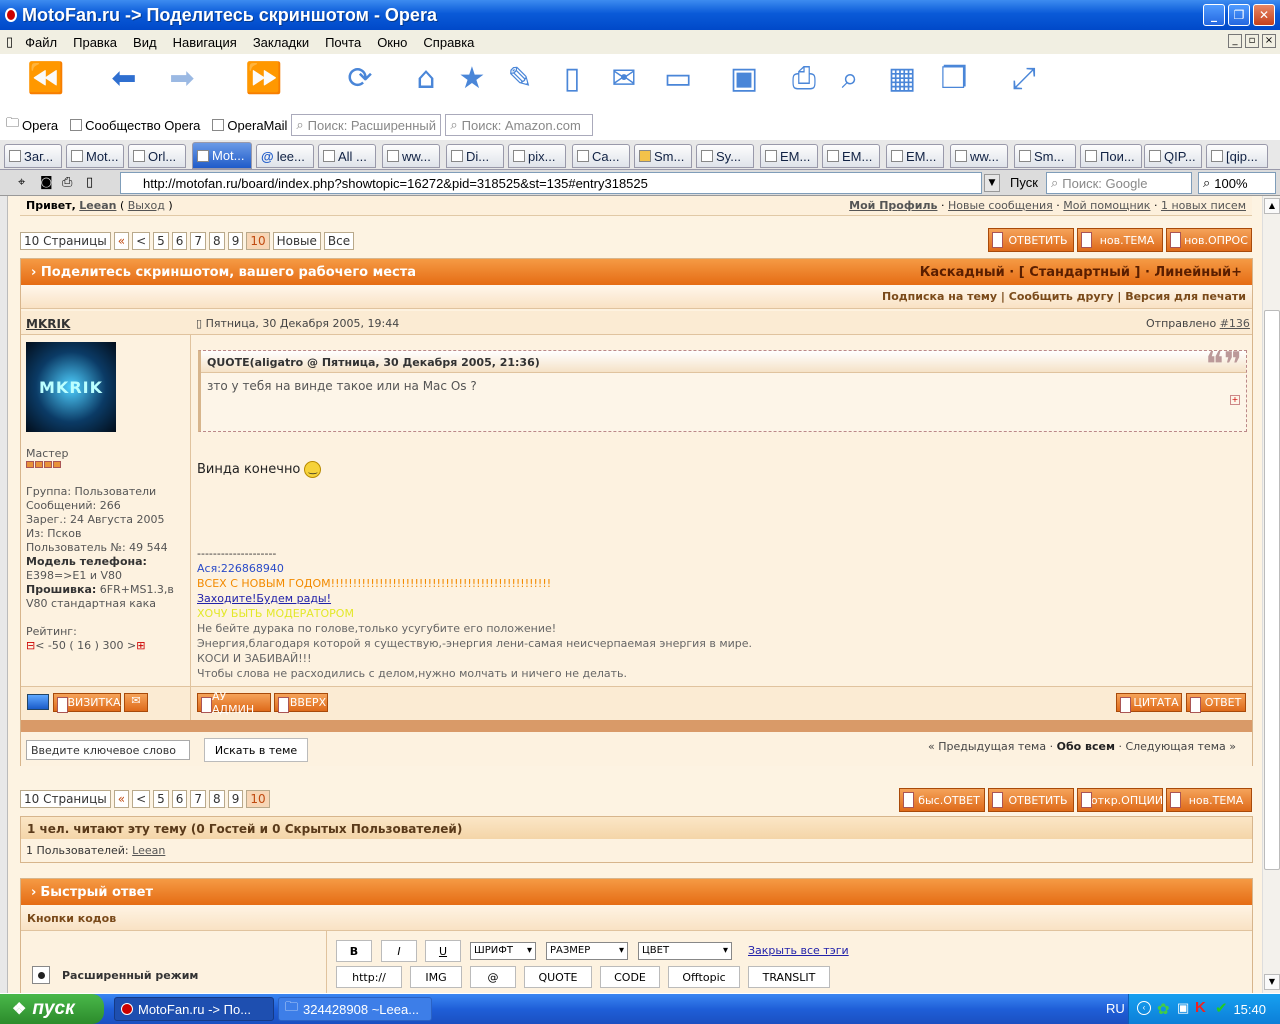  I want to click on new-mail-link: 1 новых писем, so click(1203, 205).